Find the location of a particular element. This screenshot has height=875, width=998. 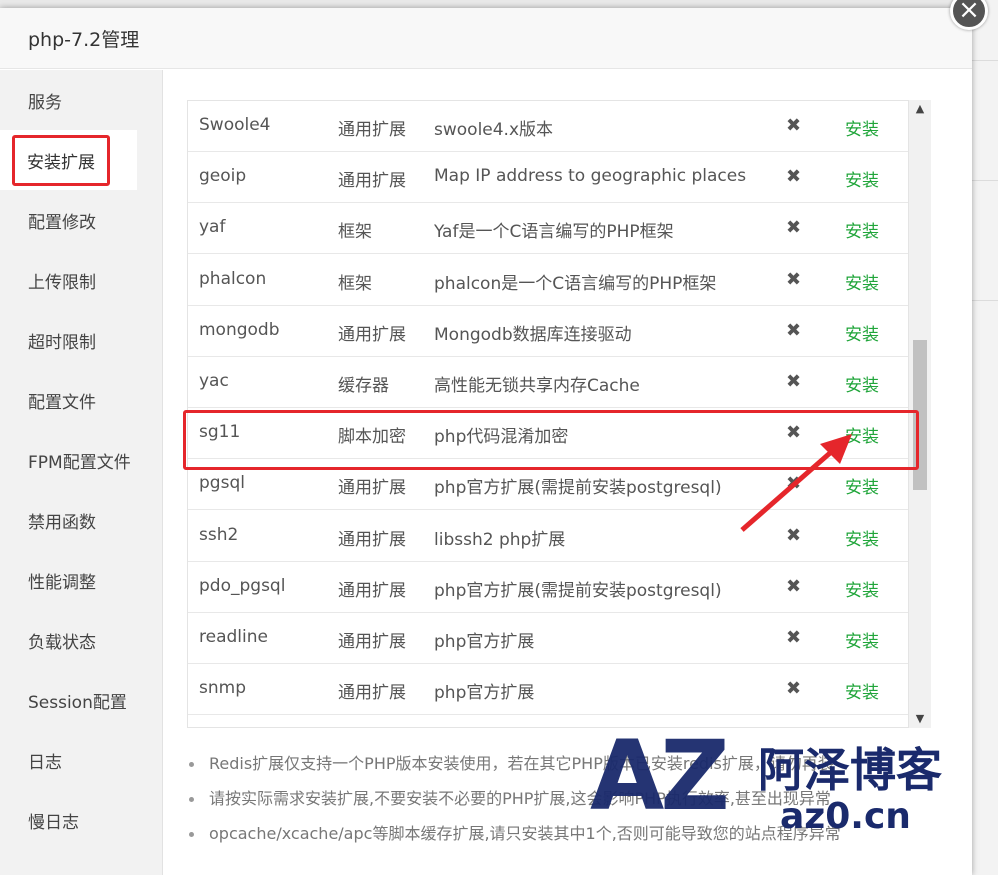

sidebar-item: 安装扩展 is located at coordinates (68, 160).